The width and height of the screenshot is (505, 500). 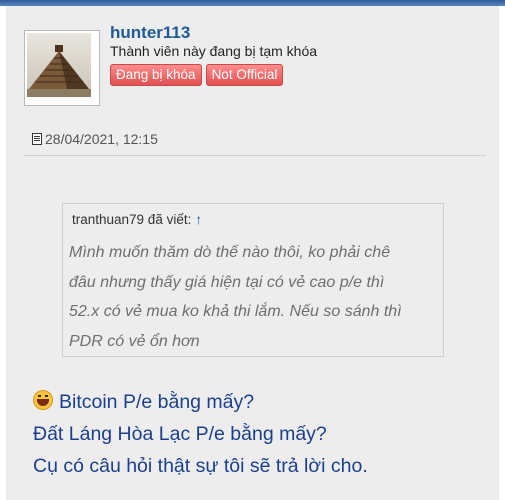 I want to click on user-status: Thành viên này đang bị tạm khóa, so click(x=214, y=51).